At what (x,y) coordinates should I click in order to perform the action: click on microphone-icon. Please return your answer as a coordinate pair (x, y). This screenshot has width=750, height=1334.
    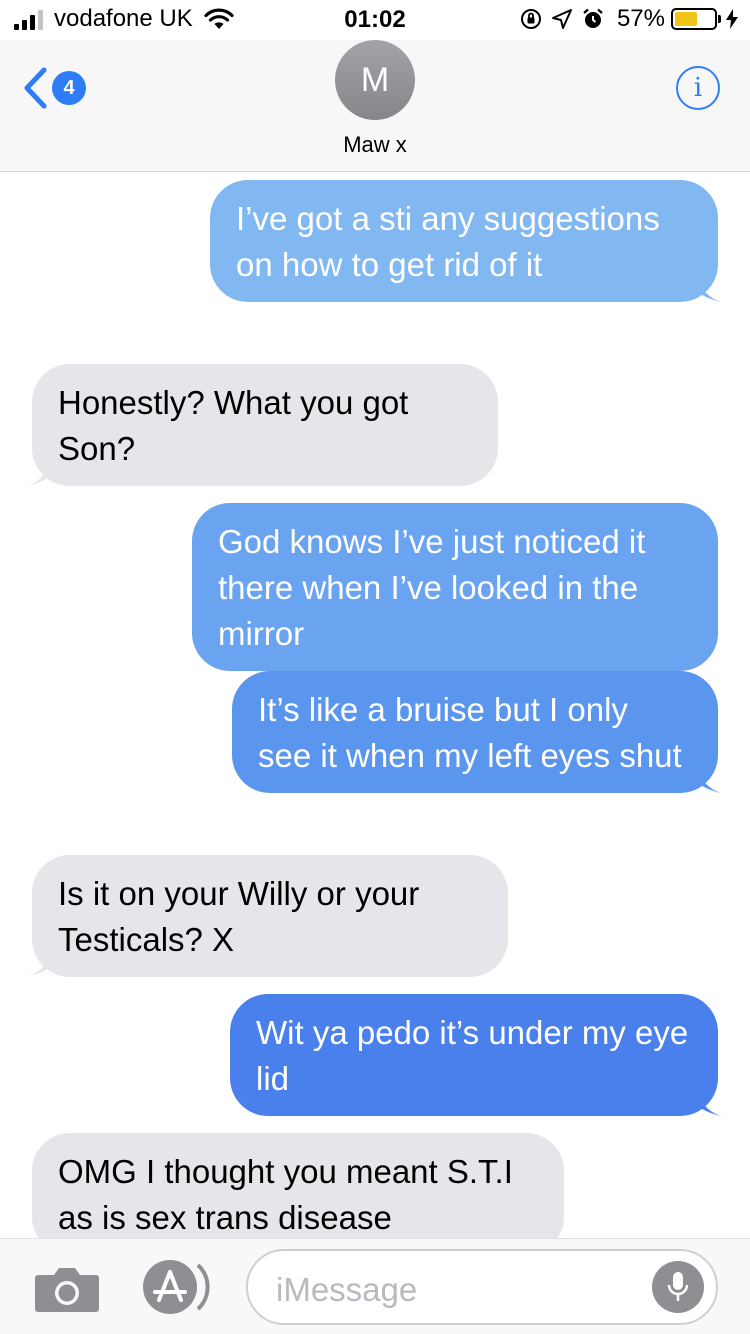
    Looking at the image, I should click on (678, 1287).